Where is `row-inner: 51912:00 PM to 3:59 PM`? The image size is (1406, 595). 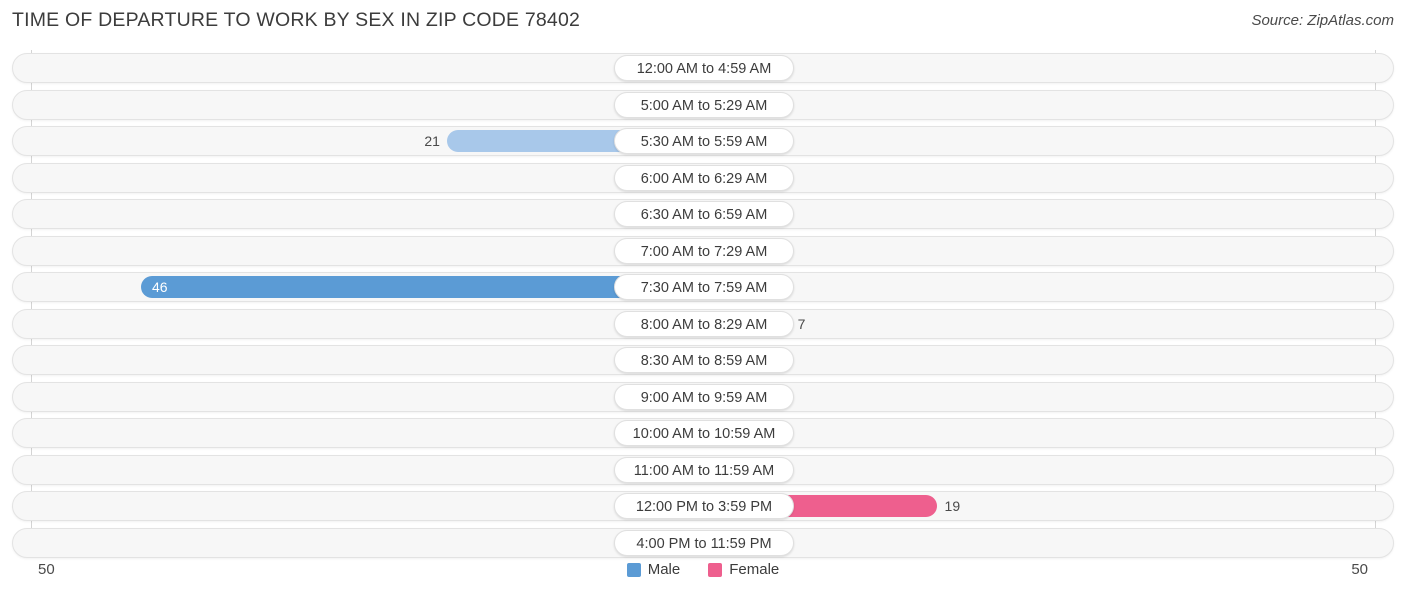
row-inner: 51912:00 PM to 3:59 PM is located at coordinates (703, 506).